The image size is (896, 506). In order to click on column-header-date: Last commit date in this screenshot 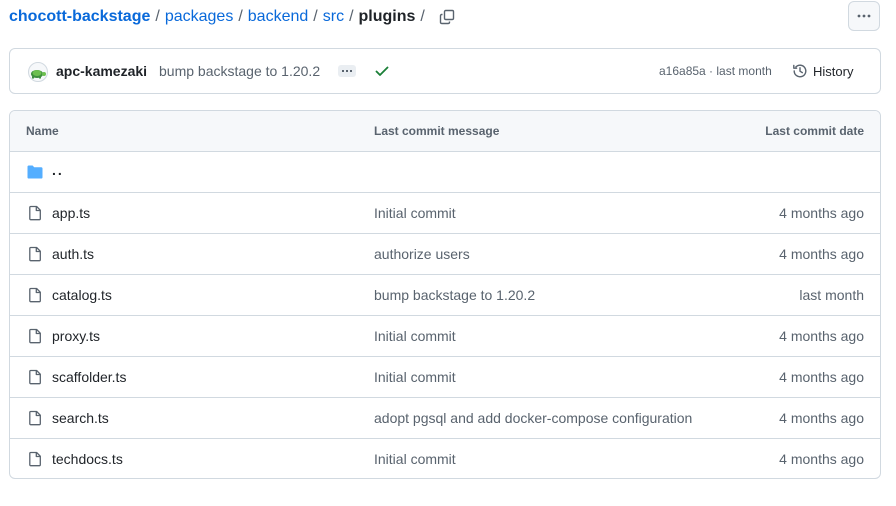, I will do `click(814, 131)`.